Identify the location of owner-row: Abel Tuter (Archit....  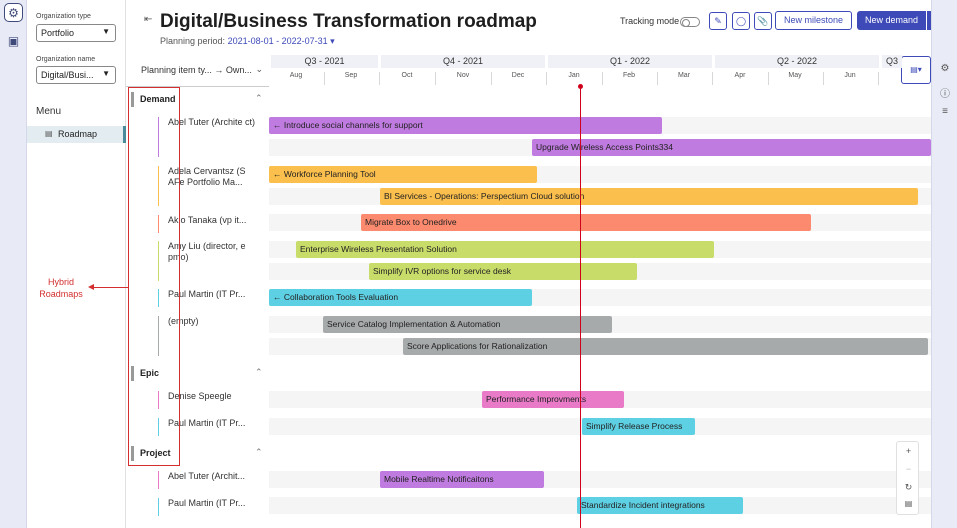
(211, 480).